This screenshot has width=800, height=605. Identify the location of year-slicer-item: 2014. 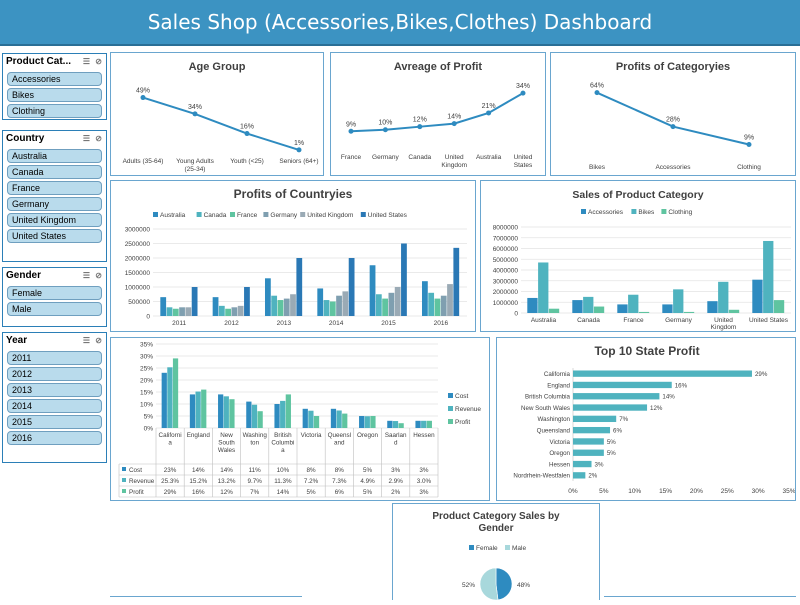
(54, 406).